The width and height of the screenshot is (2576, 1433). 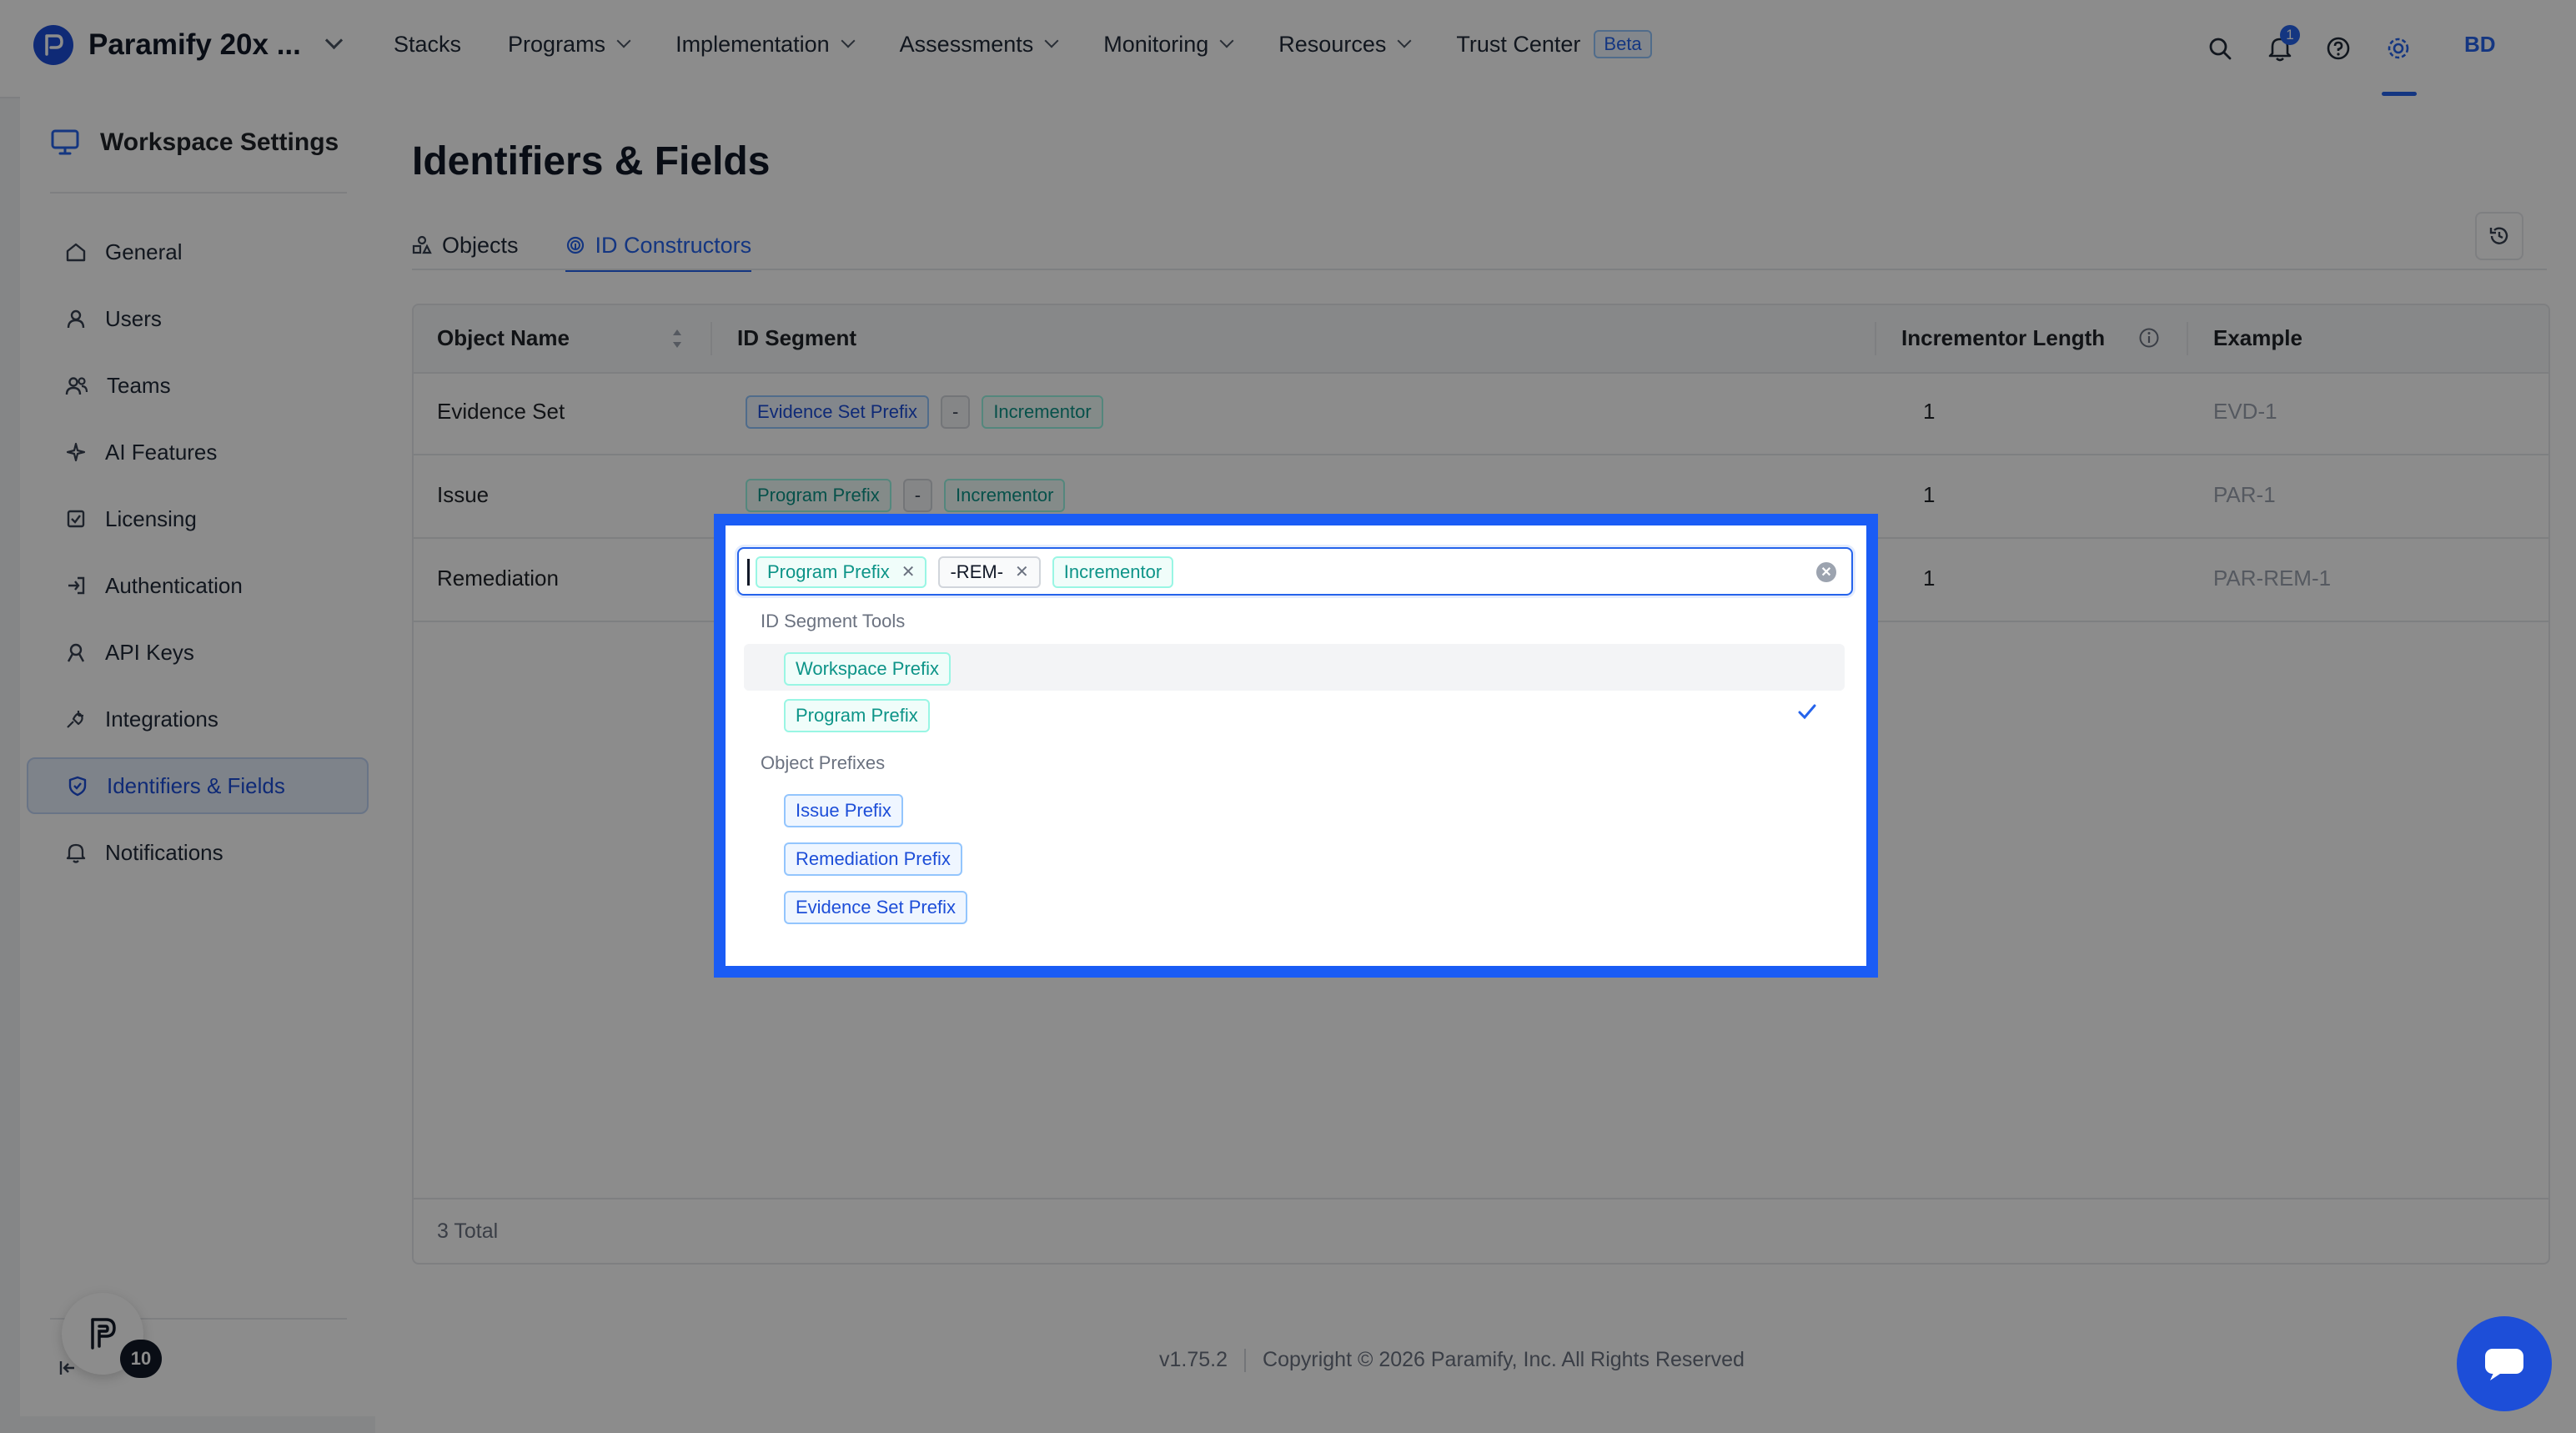 What do you see at coordinates (1295, 571) in the screenshot?
I see `id-segment-multiselect-input: Program Prefix ✕ -REM- ✕ Incrementor ✕` at bounding box center [1295, 571].